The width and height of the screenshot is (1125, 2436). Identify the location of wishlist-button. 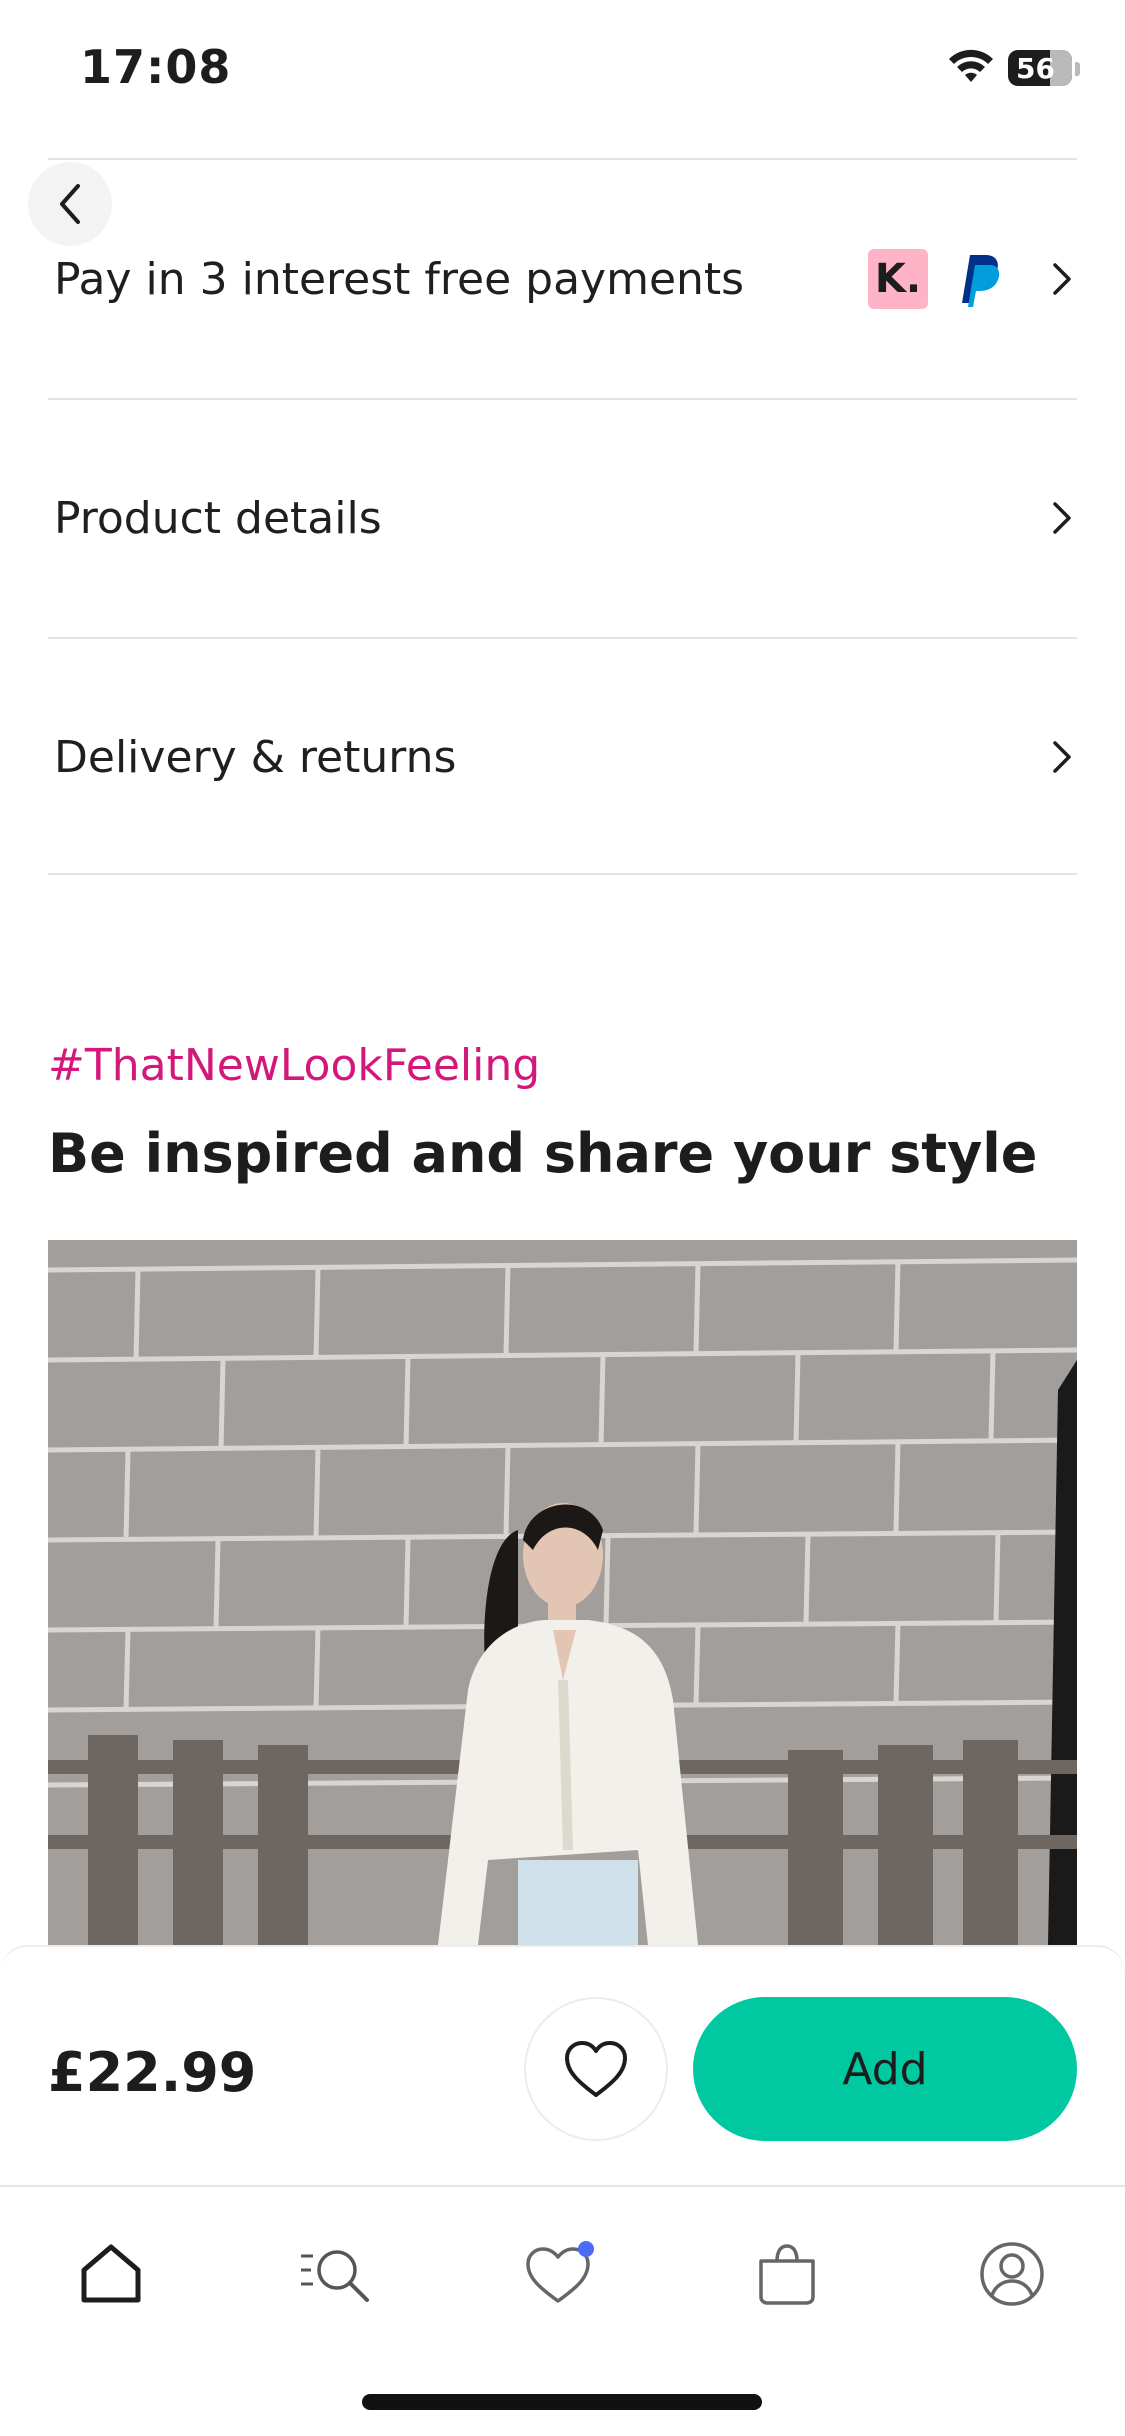
(596, 2069).